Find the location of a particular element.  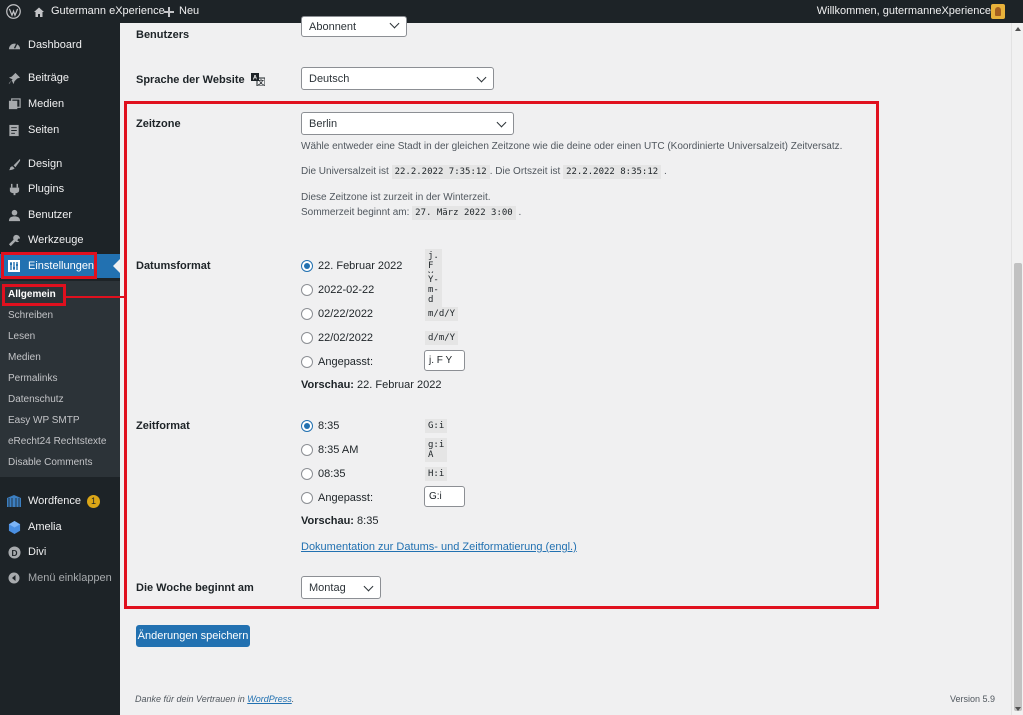

sidebar-item-label: Menü einklappen is located at coordinates (70, 578).